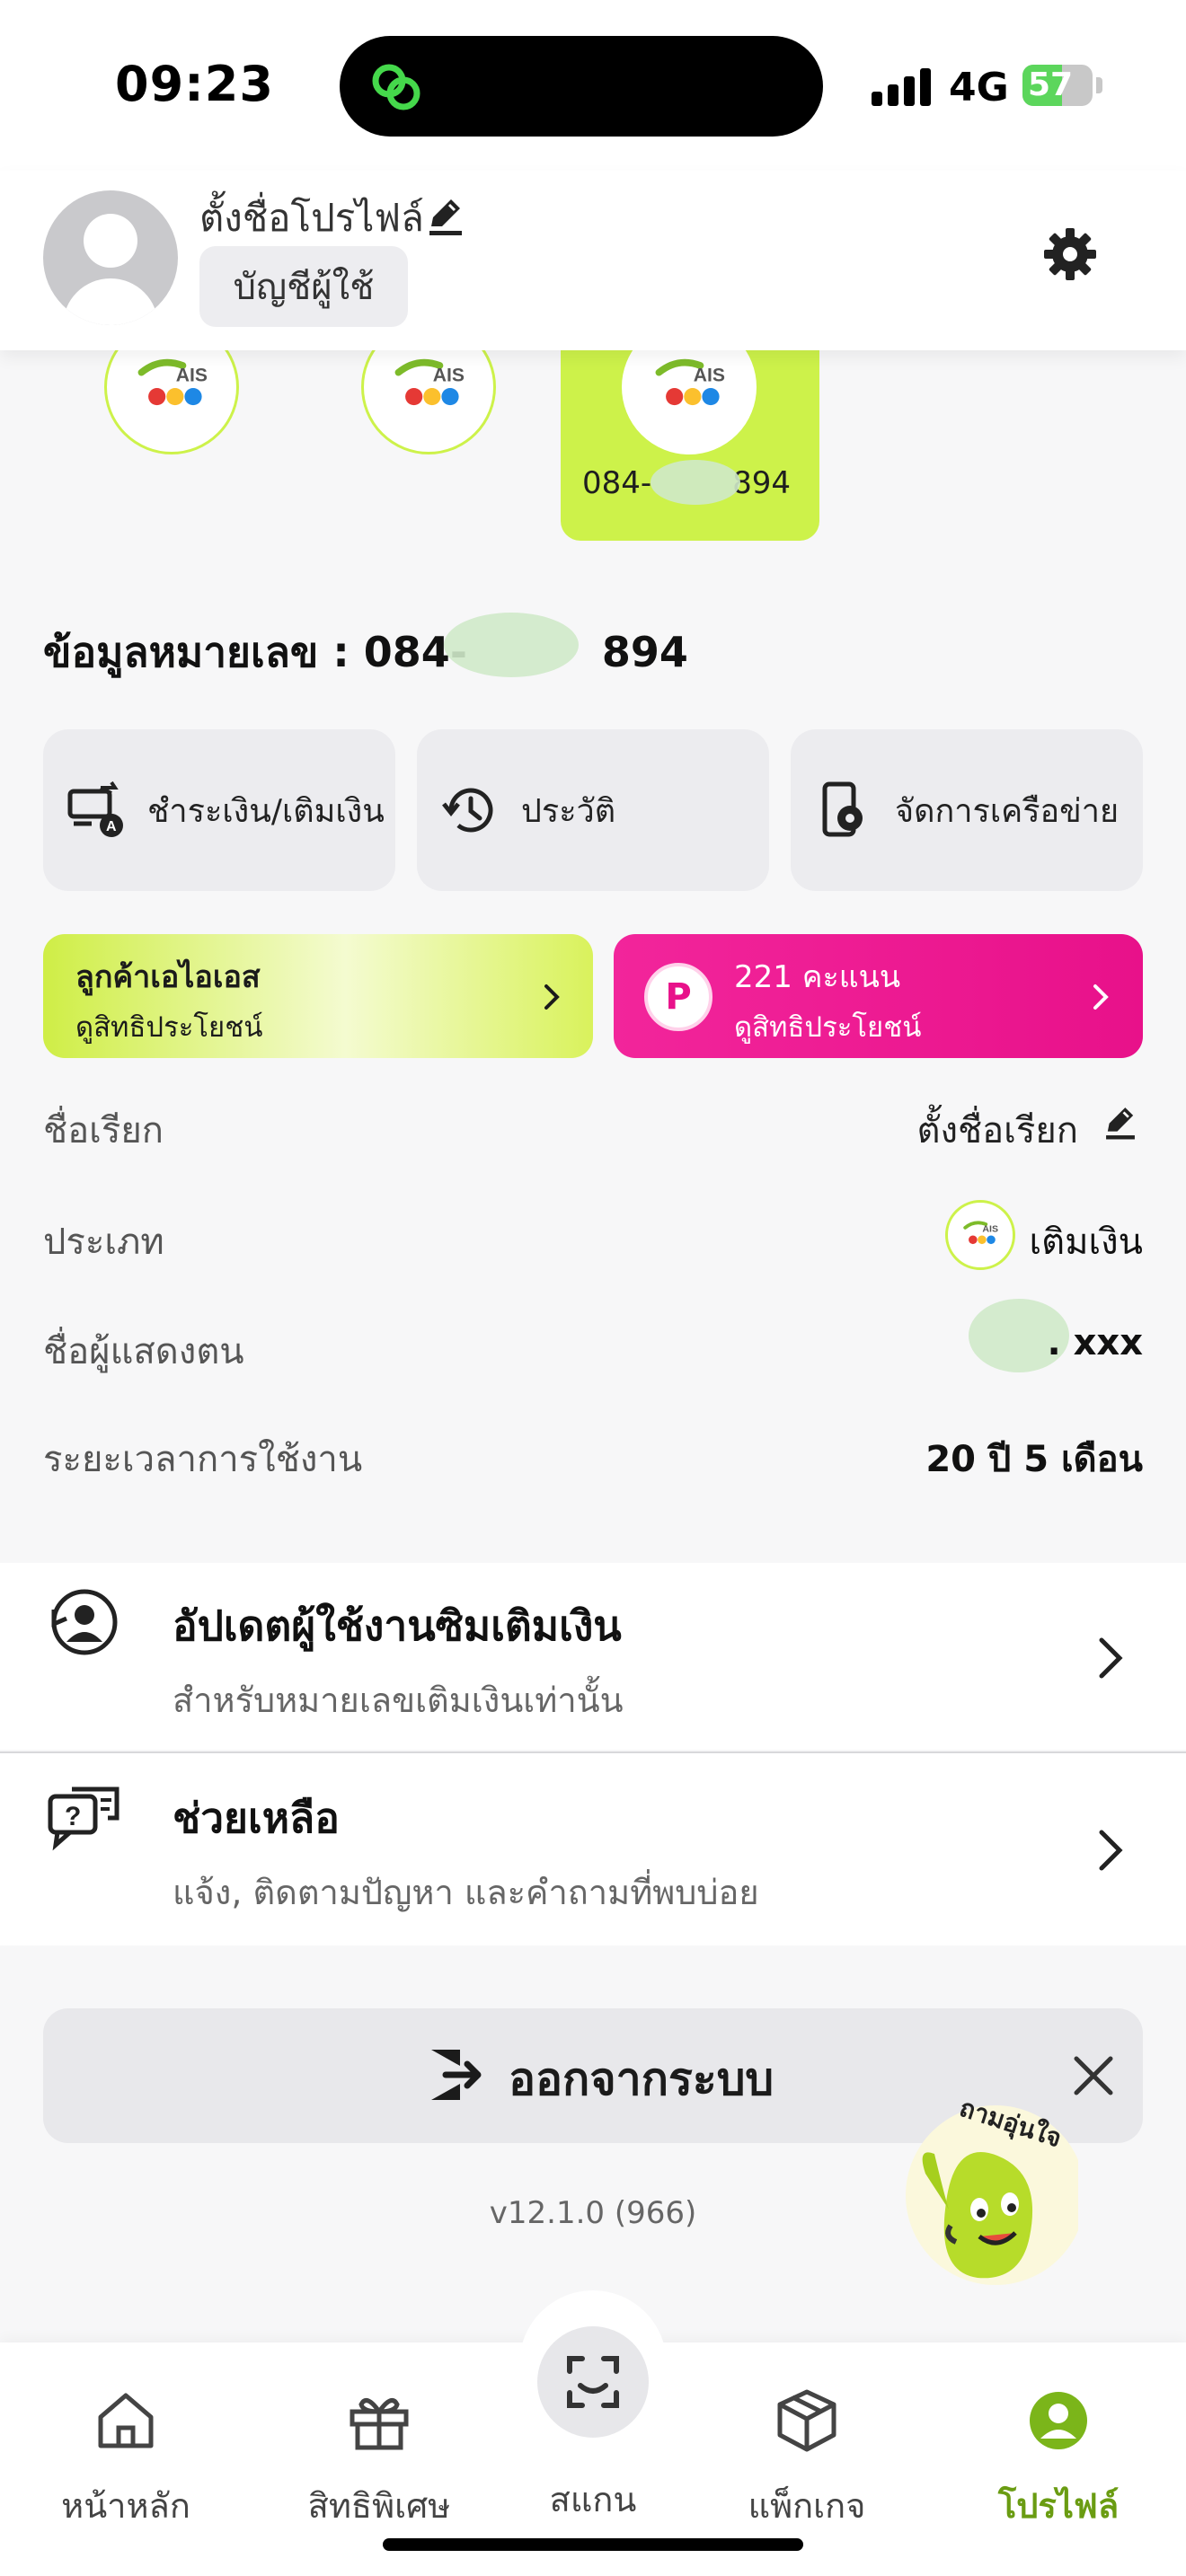  What do you see at coordinates (303, 286) in the screenshot?
I see `account-button: บัญชีผู้ใช้` at bounding box center [303, 286].